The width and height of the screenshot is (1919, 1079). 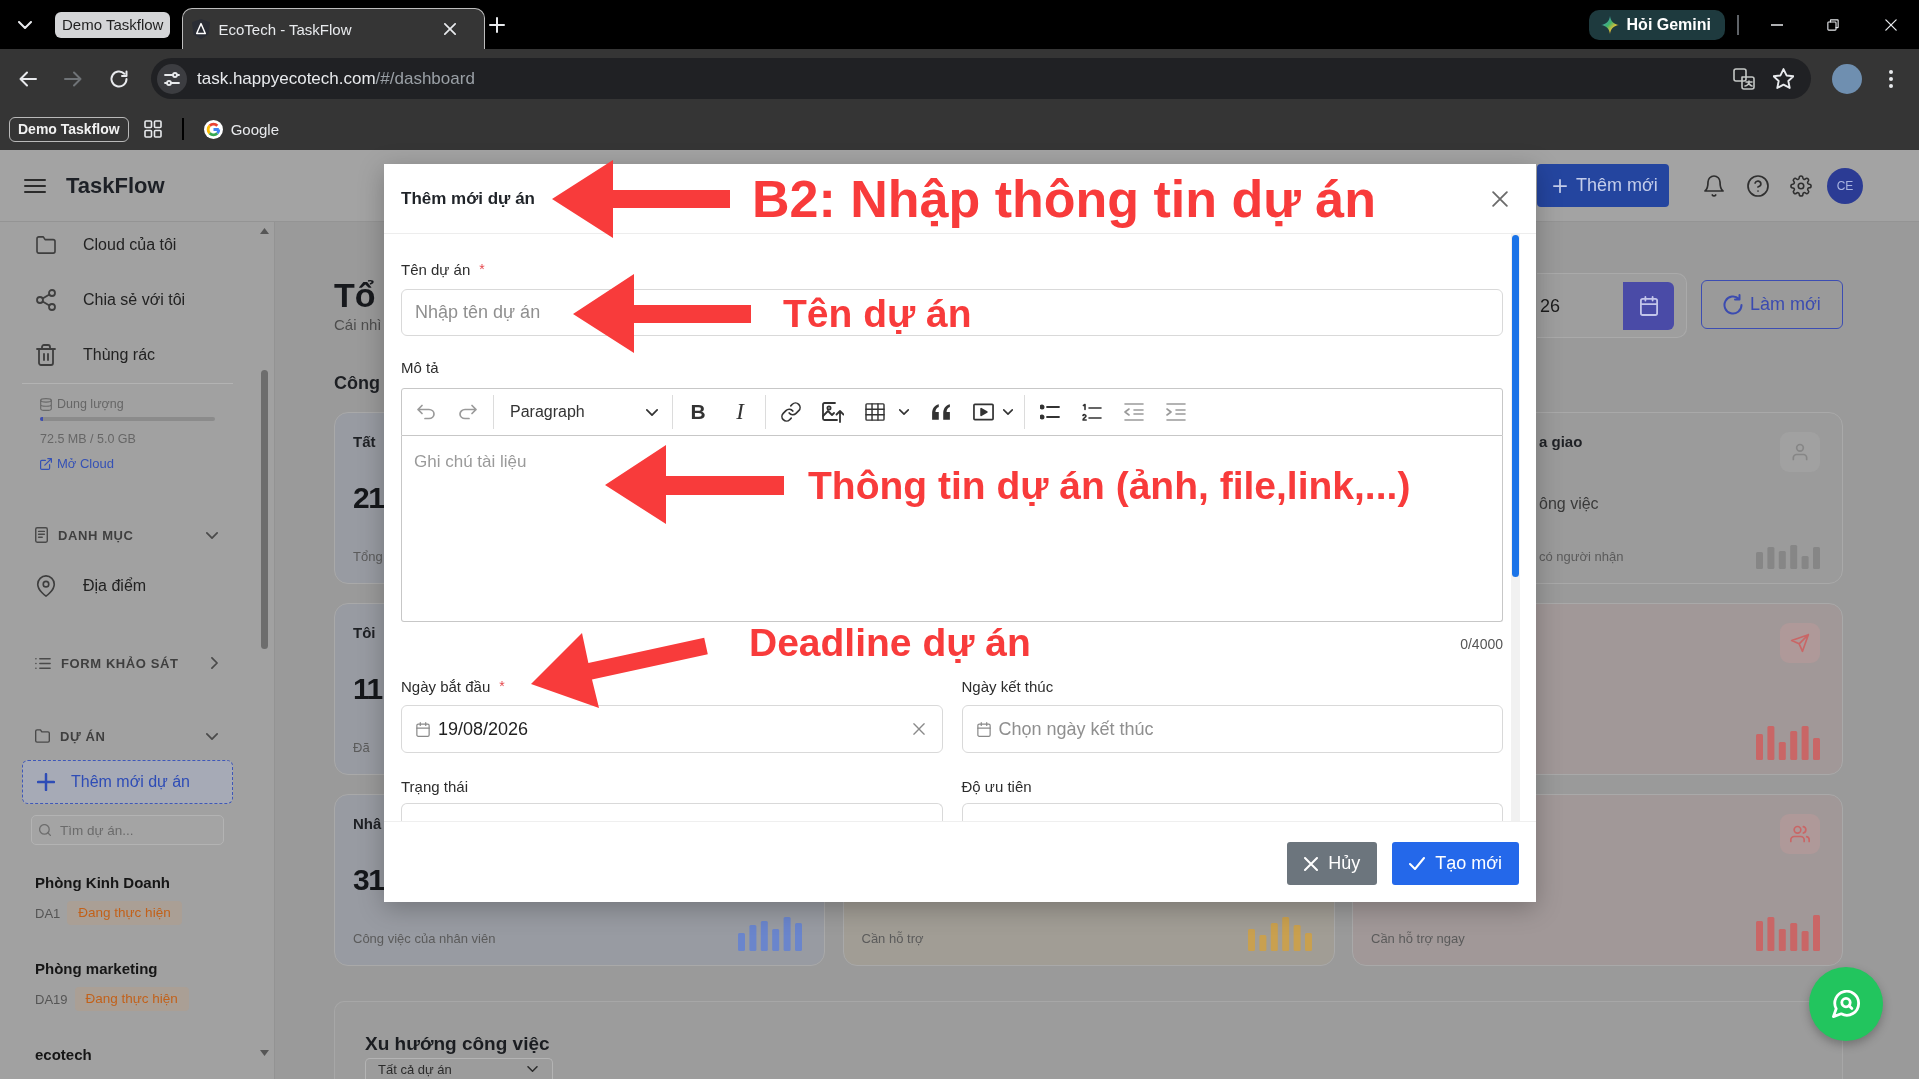 I want to click on chat-bubble-icon, so click(x=1846, y=1004).